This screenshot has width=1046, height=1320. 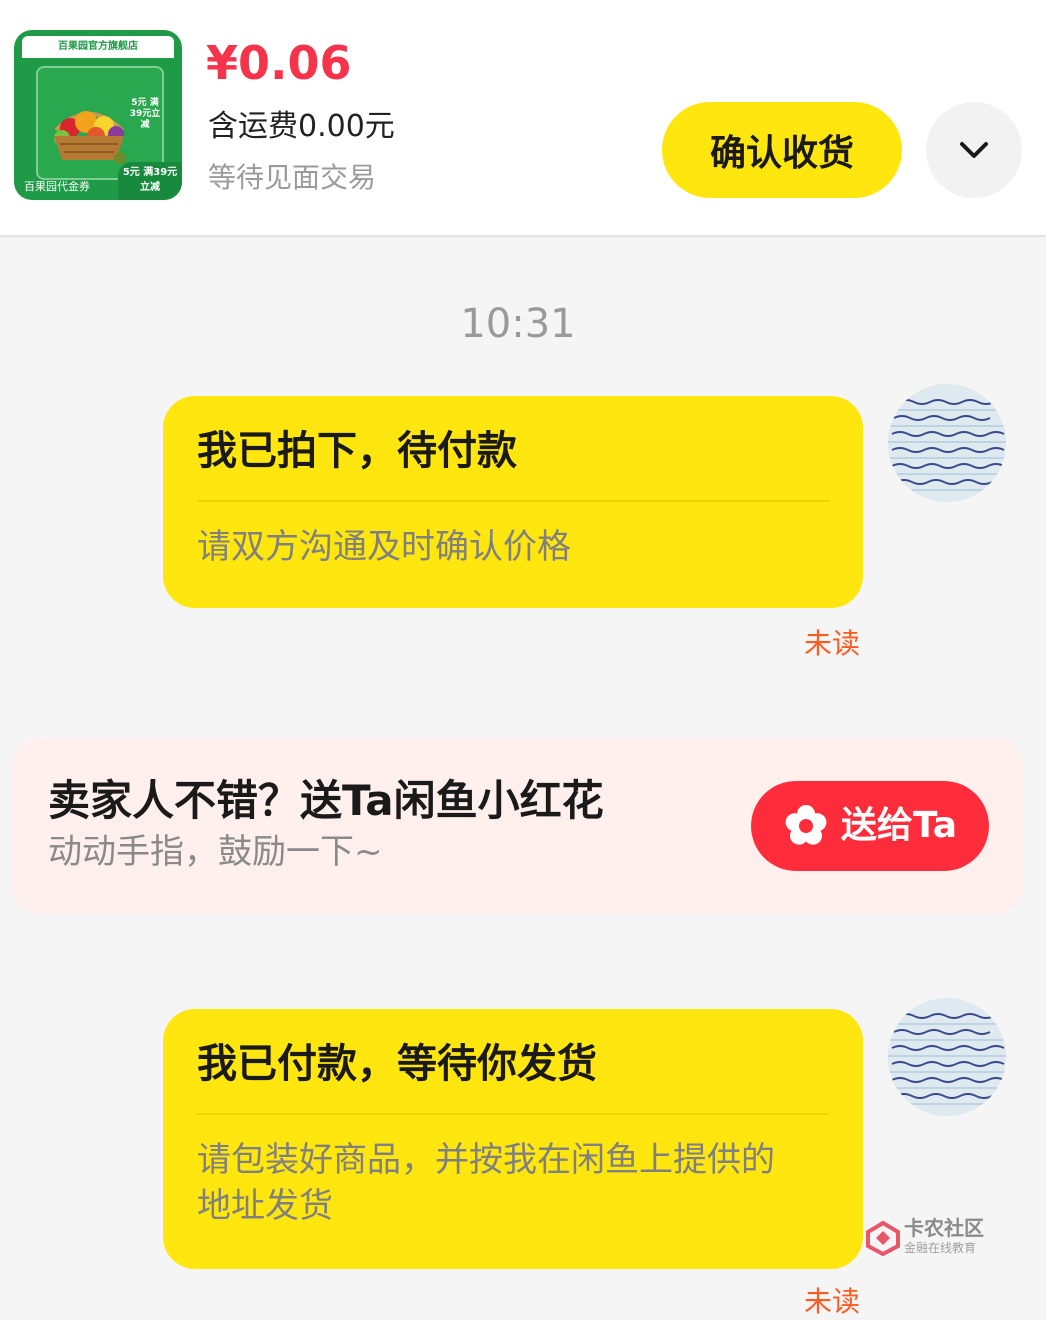 I want to click on message-bubble: 我已付款，等待你发货 请包装好商品，并按我在闲鱼上提供的地址发货, so click(x=513, y=1139).